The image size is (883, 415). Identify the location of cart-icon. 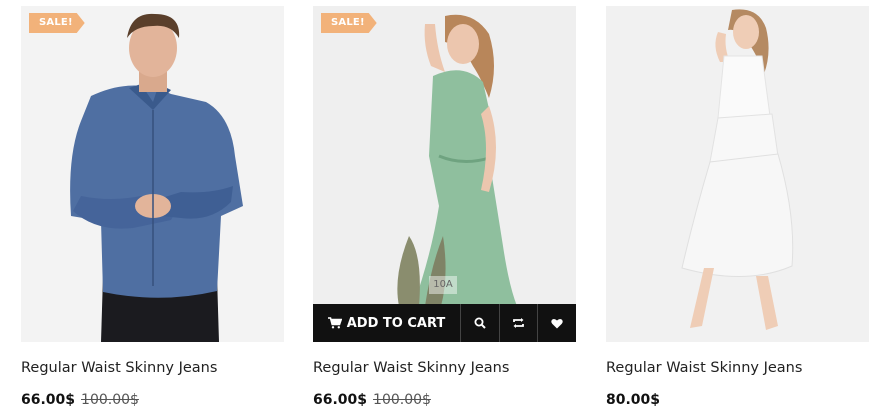
(334, 323).